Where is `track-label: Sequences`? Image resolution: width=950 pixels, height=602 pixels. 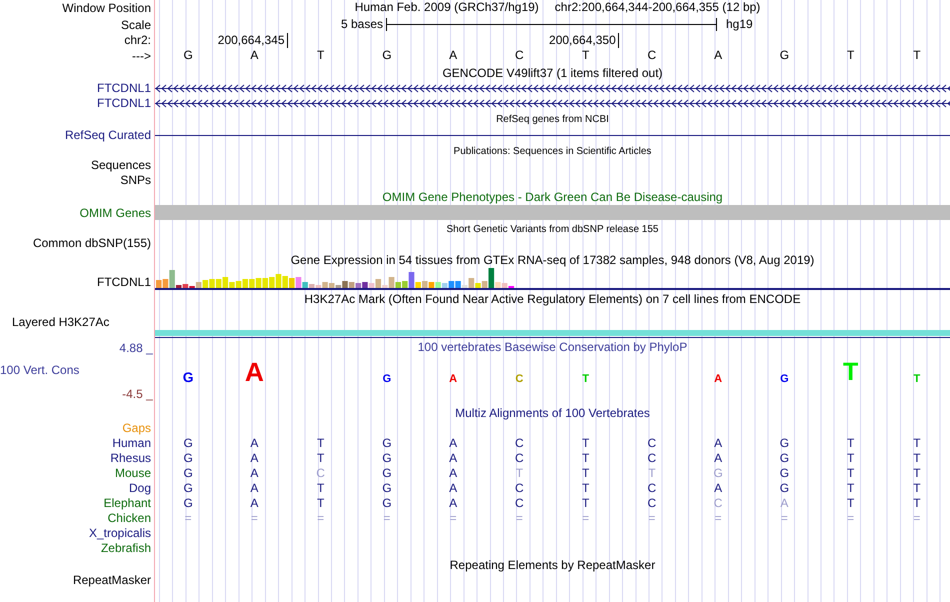
track-label: Sequences is located at coordinates (120, 165).